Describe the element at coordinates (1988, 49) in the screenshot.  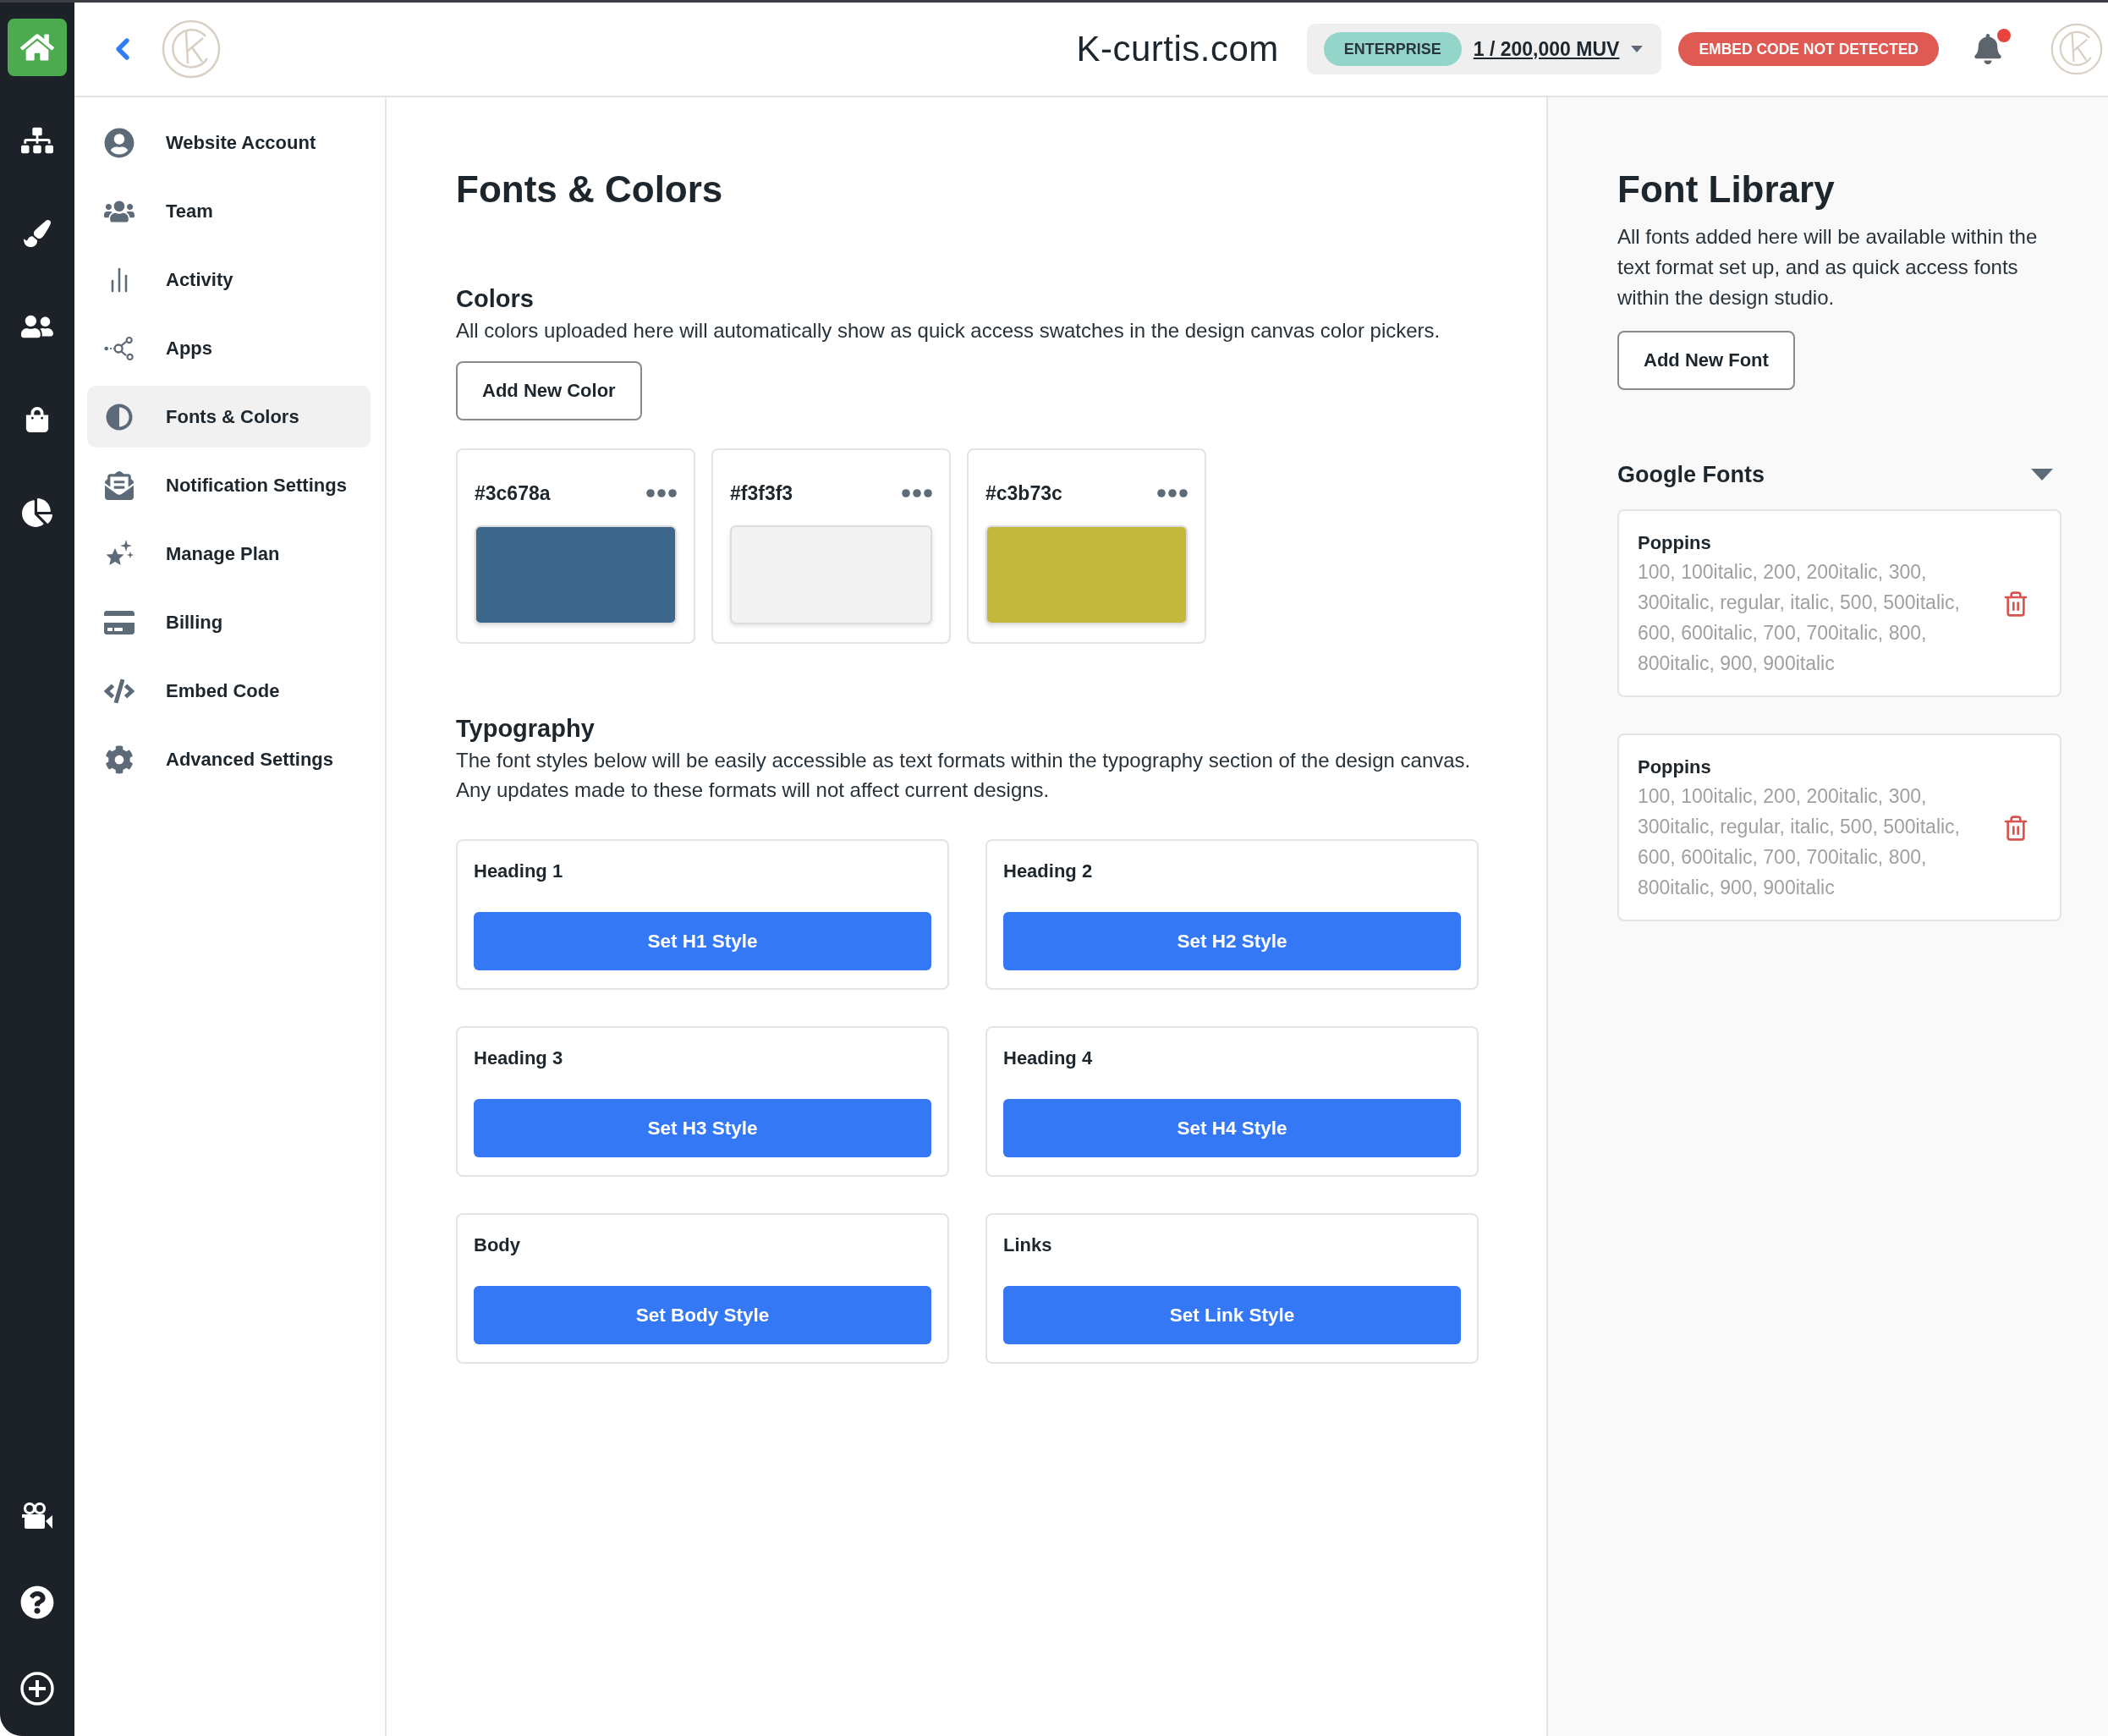
I see `bell-icon` at that location.